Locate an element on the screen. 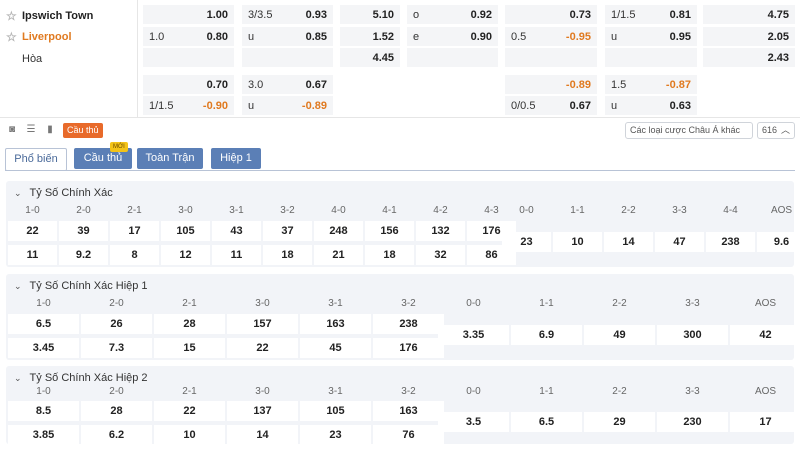 This screenshot has height=450, width=800. score-odds-cell: 3.45 is located at coordinates (43, 348).